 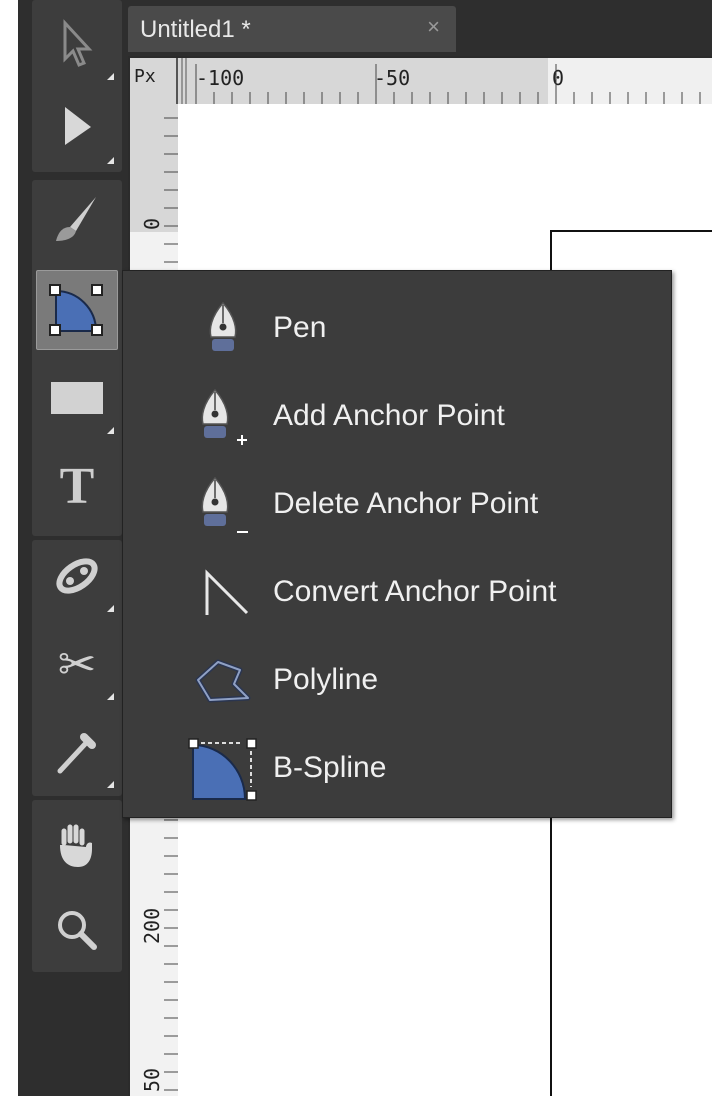 I want to click on brush-icon, so click(x=76, y=219).